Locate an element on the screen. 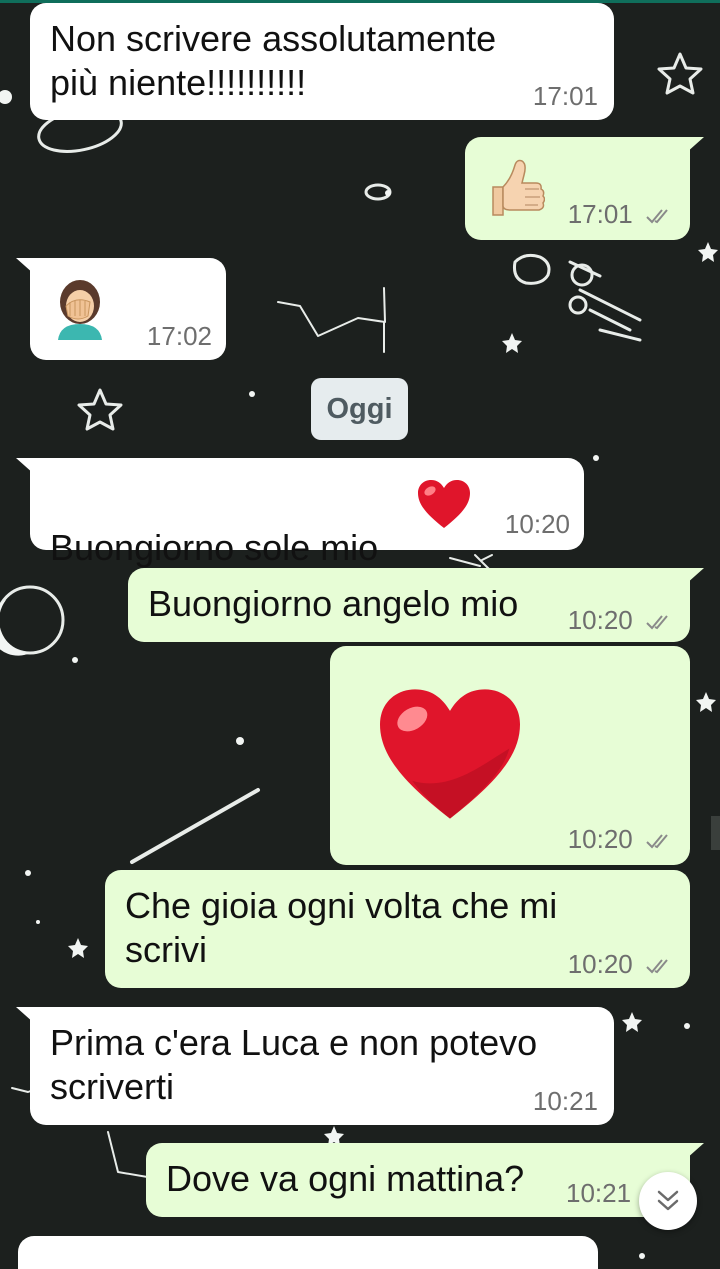 The image size is (720, 1269). thumbs-up-icon is located at coordinates (518, 187).